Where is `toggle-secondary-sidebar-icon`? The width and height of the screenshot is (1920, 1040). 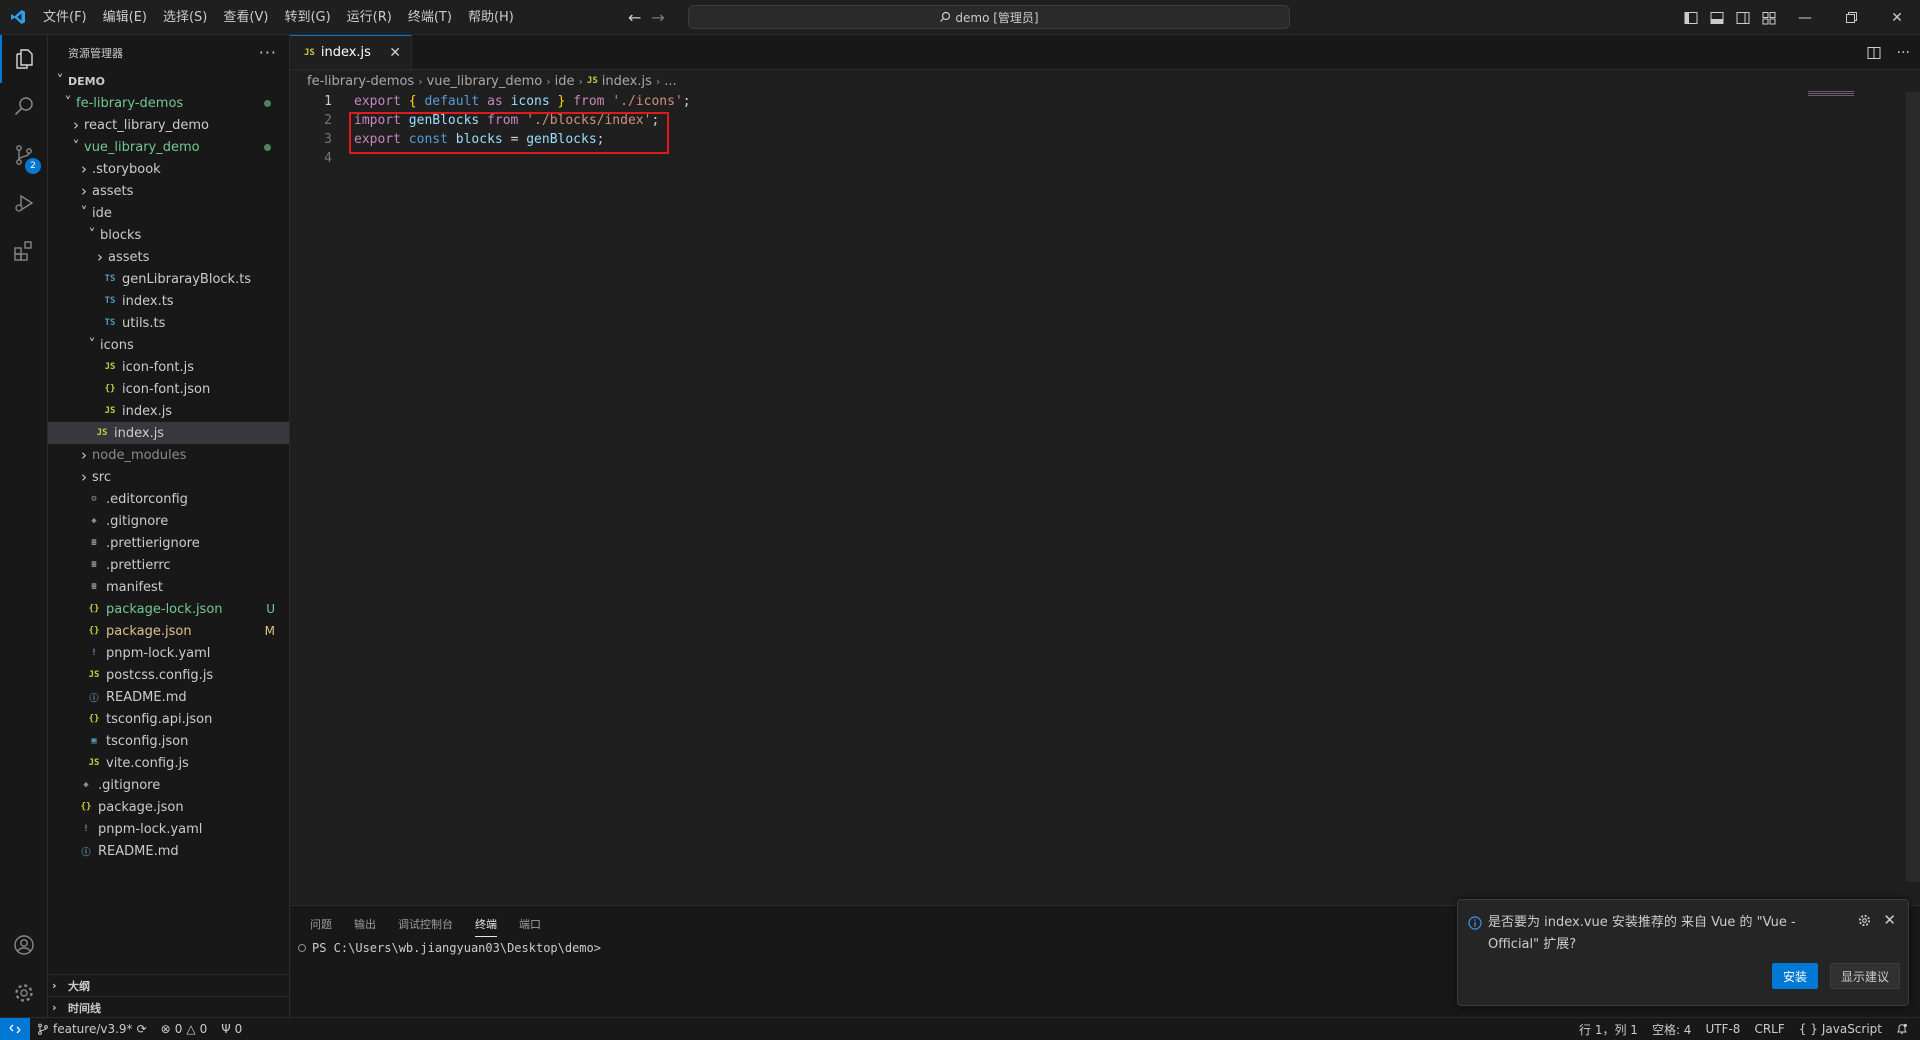 toggle-secondary-sidebar-icon is located at coordinates (1743, 17).